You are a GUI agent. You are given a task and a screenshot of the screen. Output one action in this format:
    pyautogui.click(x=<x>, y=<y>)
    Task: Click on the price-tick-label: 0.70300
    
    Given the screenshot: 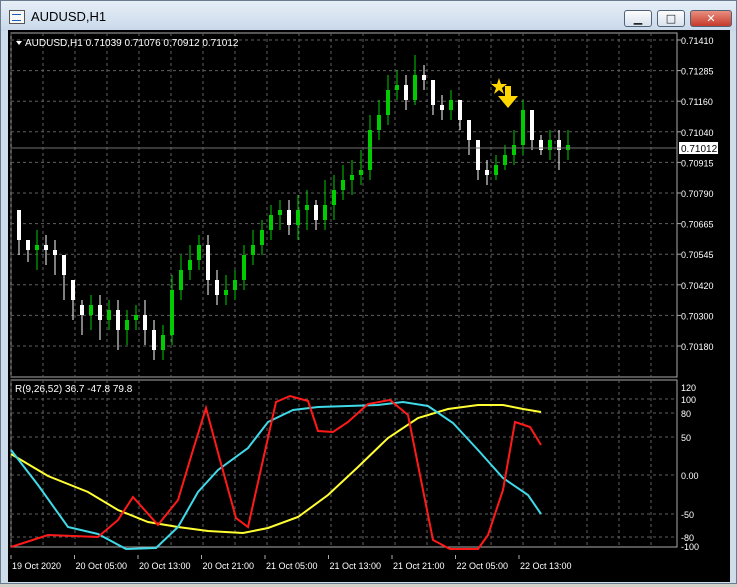 What is the action you would take?
    pyautogui.click(x=697, y=316)
    